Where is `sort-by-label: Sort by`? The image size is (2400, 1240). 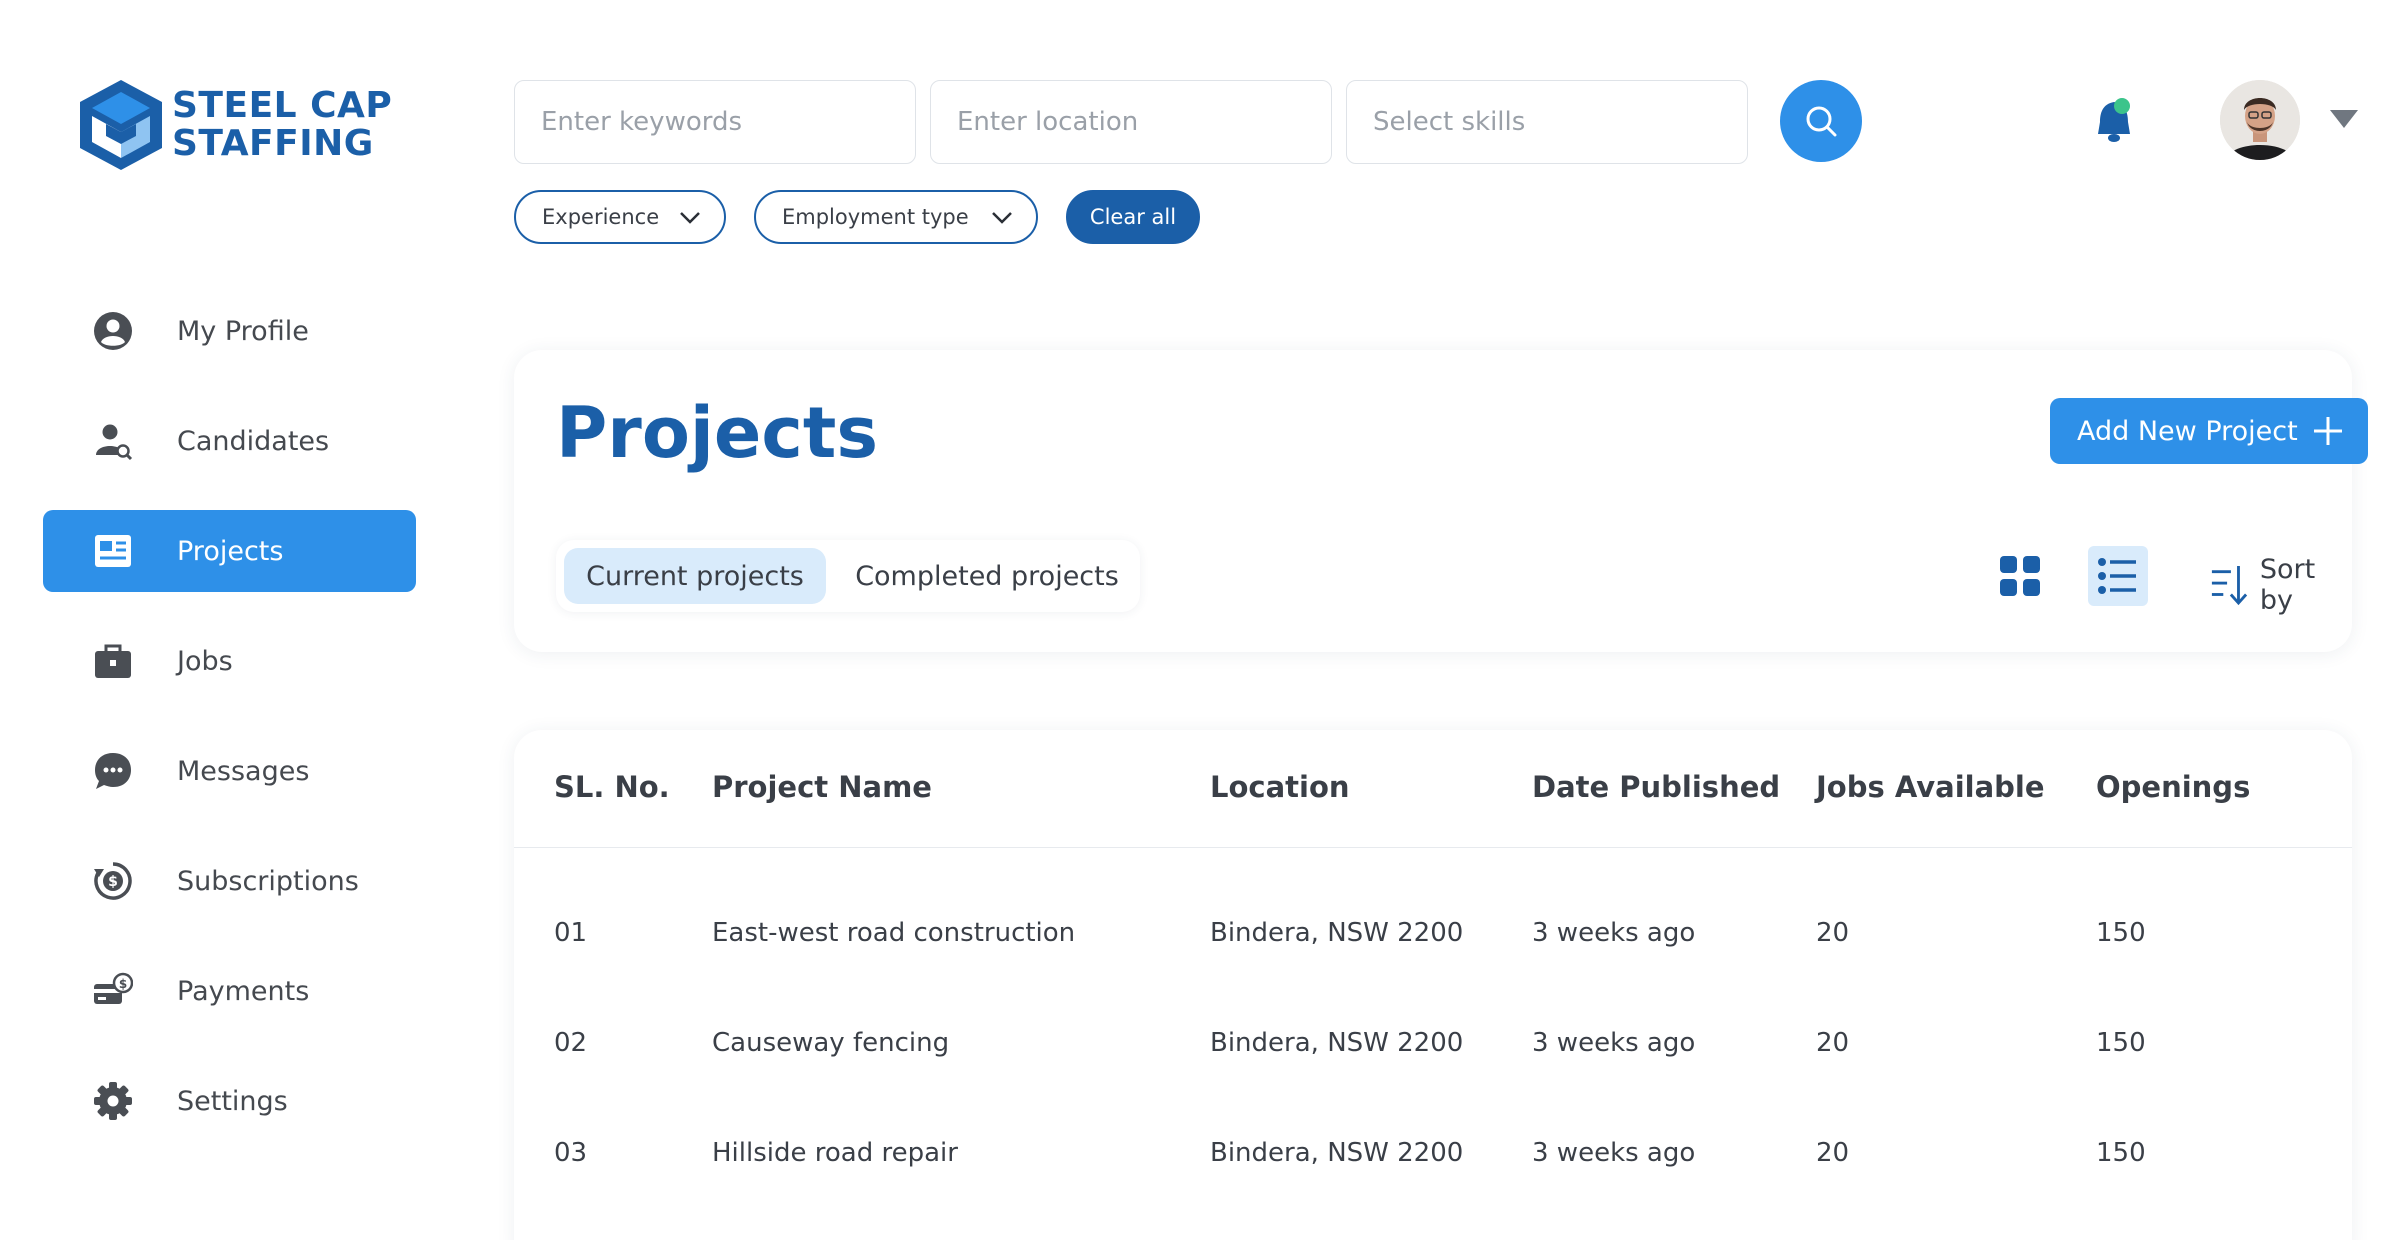
sort-by-label: Sort by is located at coordinates (2287, 585).